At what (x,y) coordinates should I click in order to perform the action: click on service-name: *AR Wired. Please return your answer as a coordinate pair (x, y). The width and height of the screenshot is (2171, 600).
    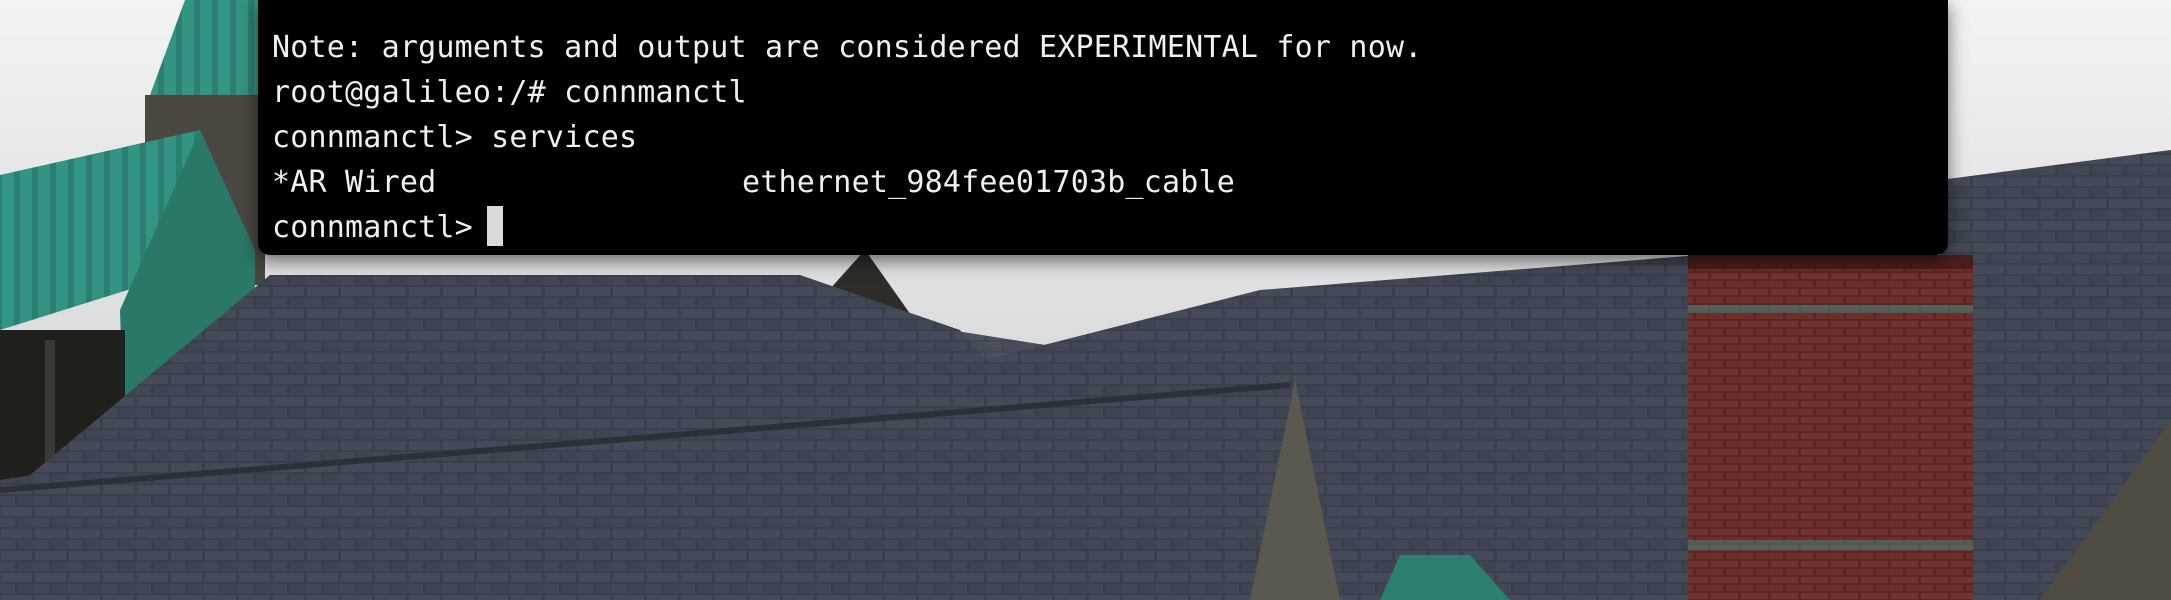
    Looking at the image, I should click on (354, 182).